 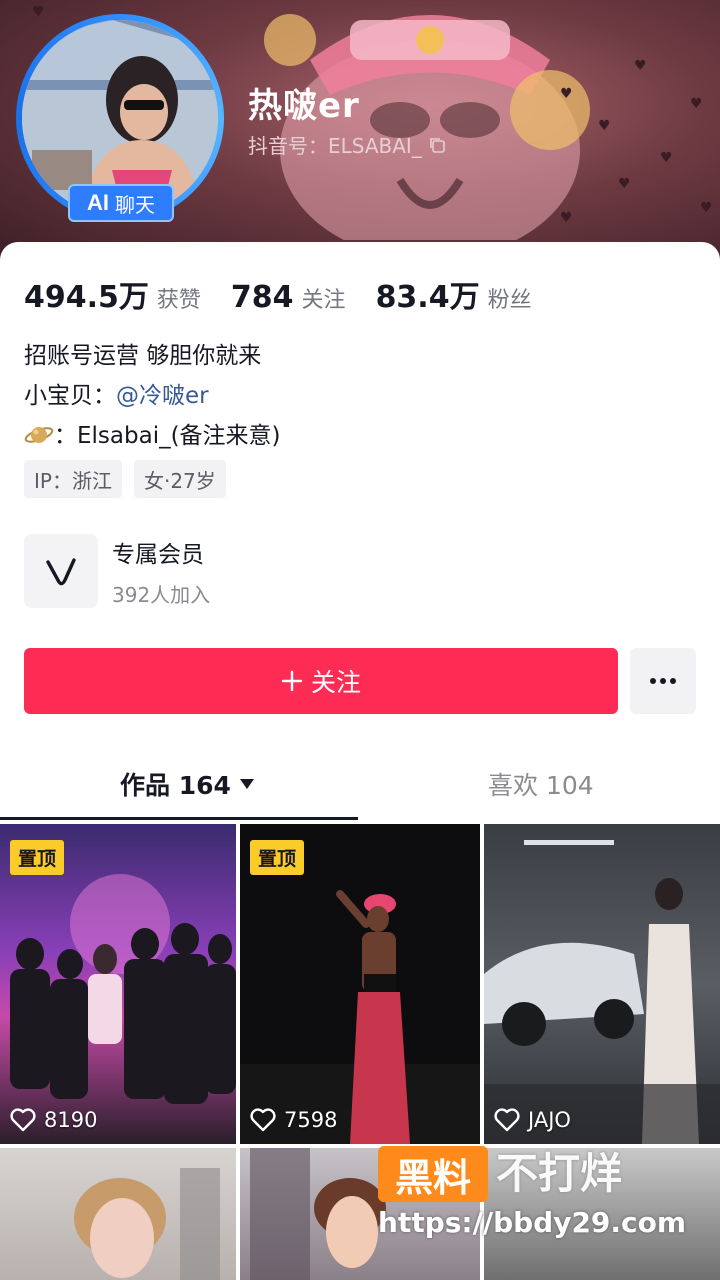 I want to click on stats-row: 494.5万 获赞 784 关注 83.4万 粉丝, so click(x=278, y=294).